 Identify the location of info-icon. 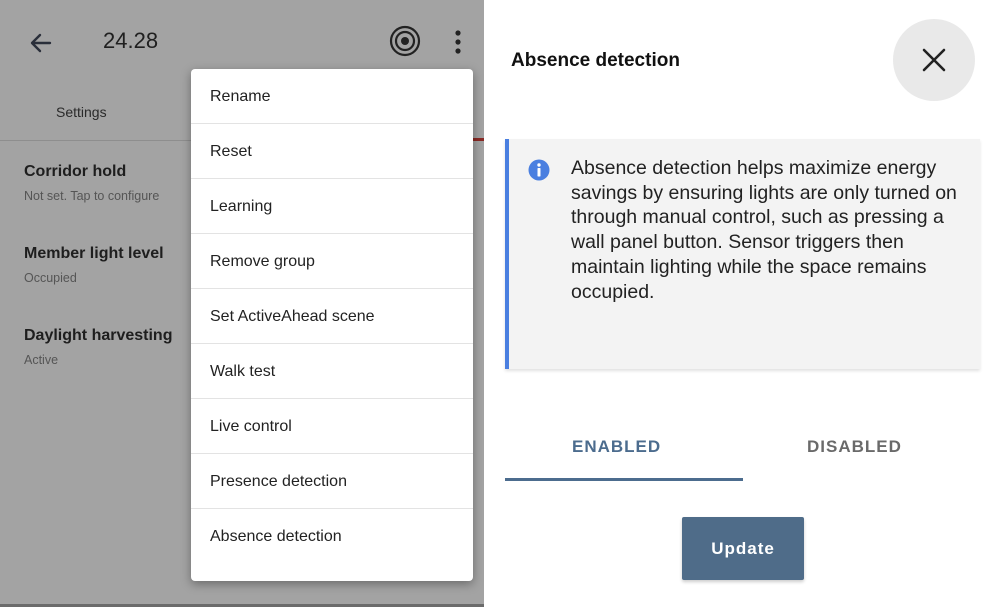
(539, 170).